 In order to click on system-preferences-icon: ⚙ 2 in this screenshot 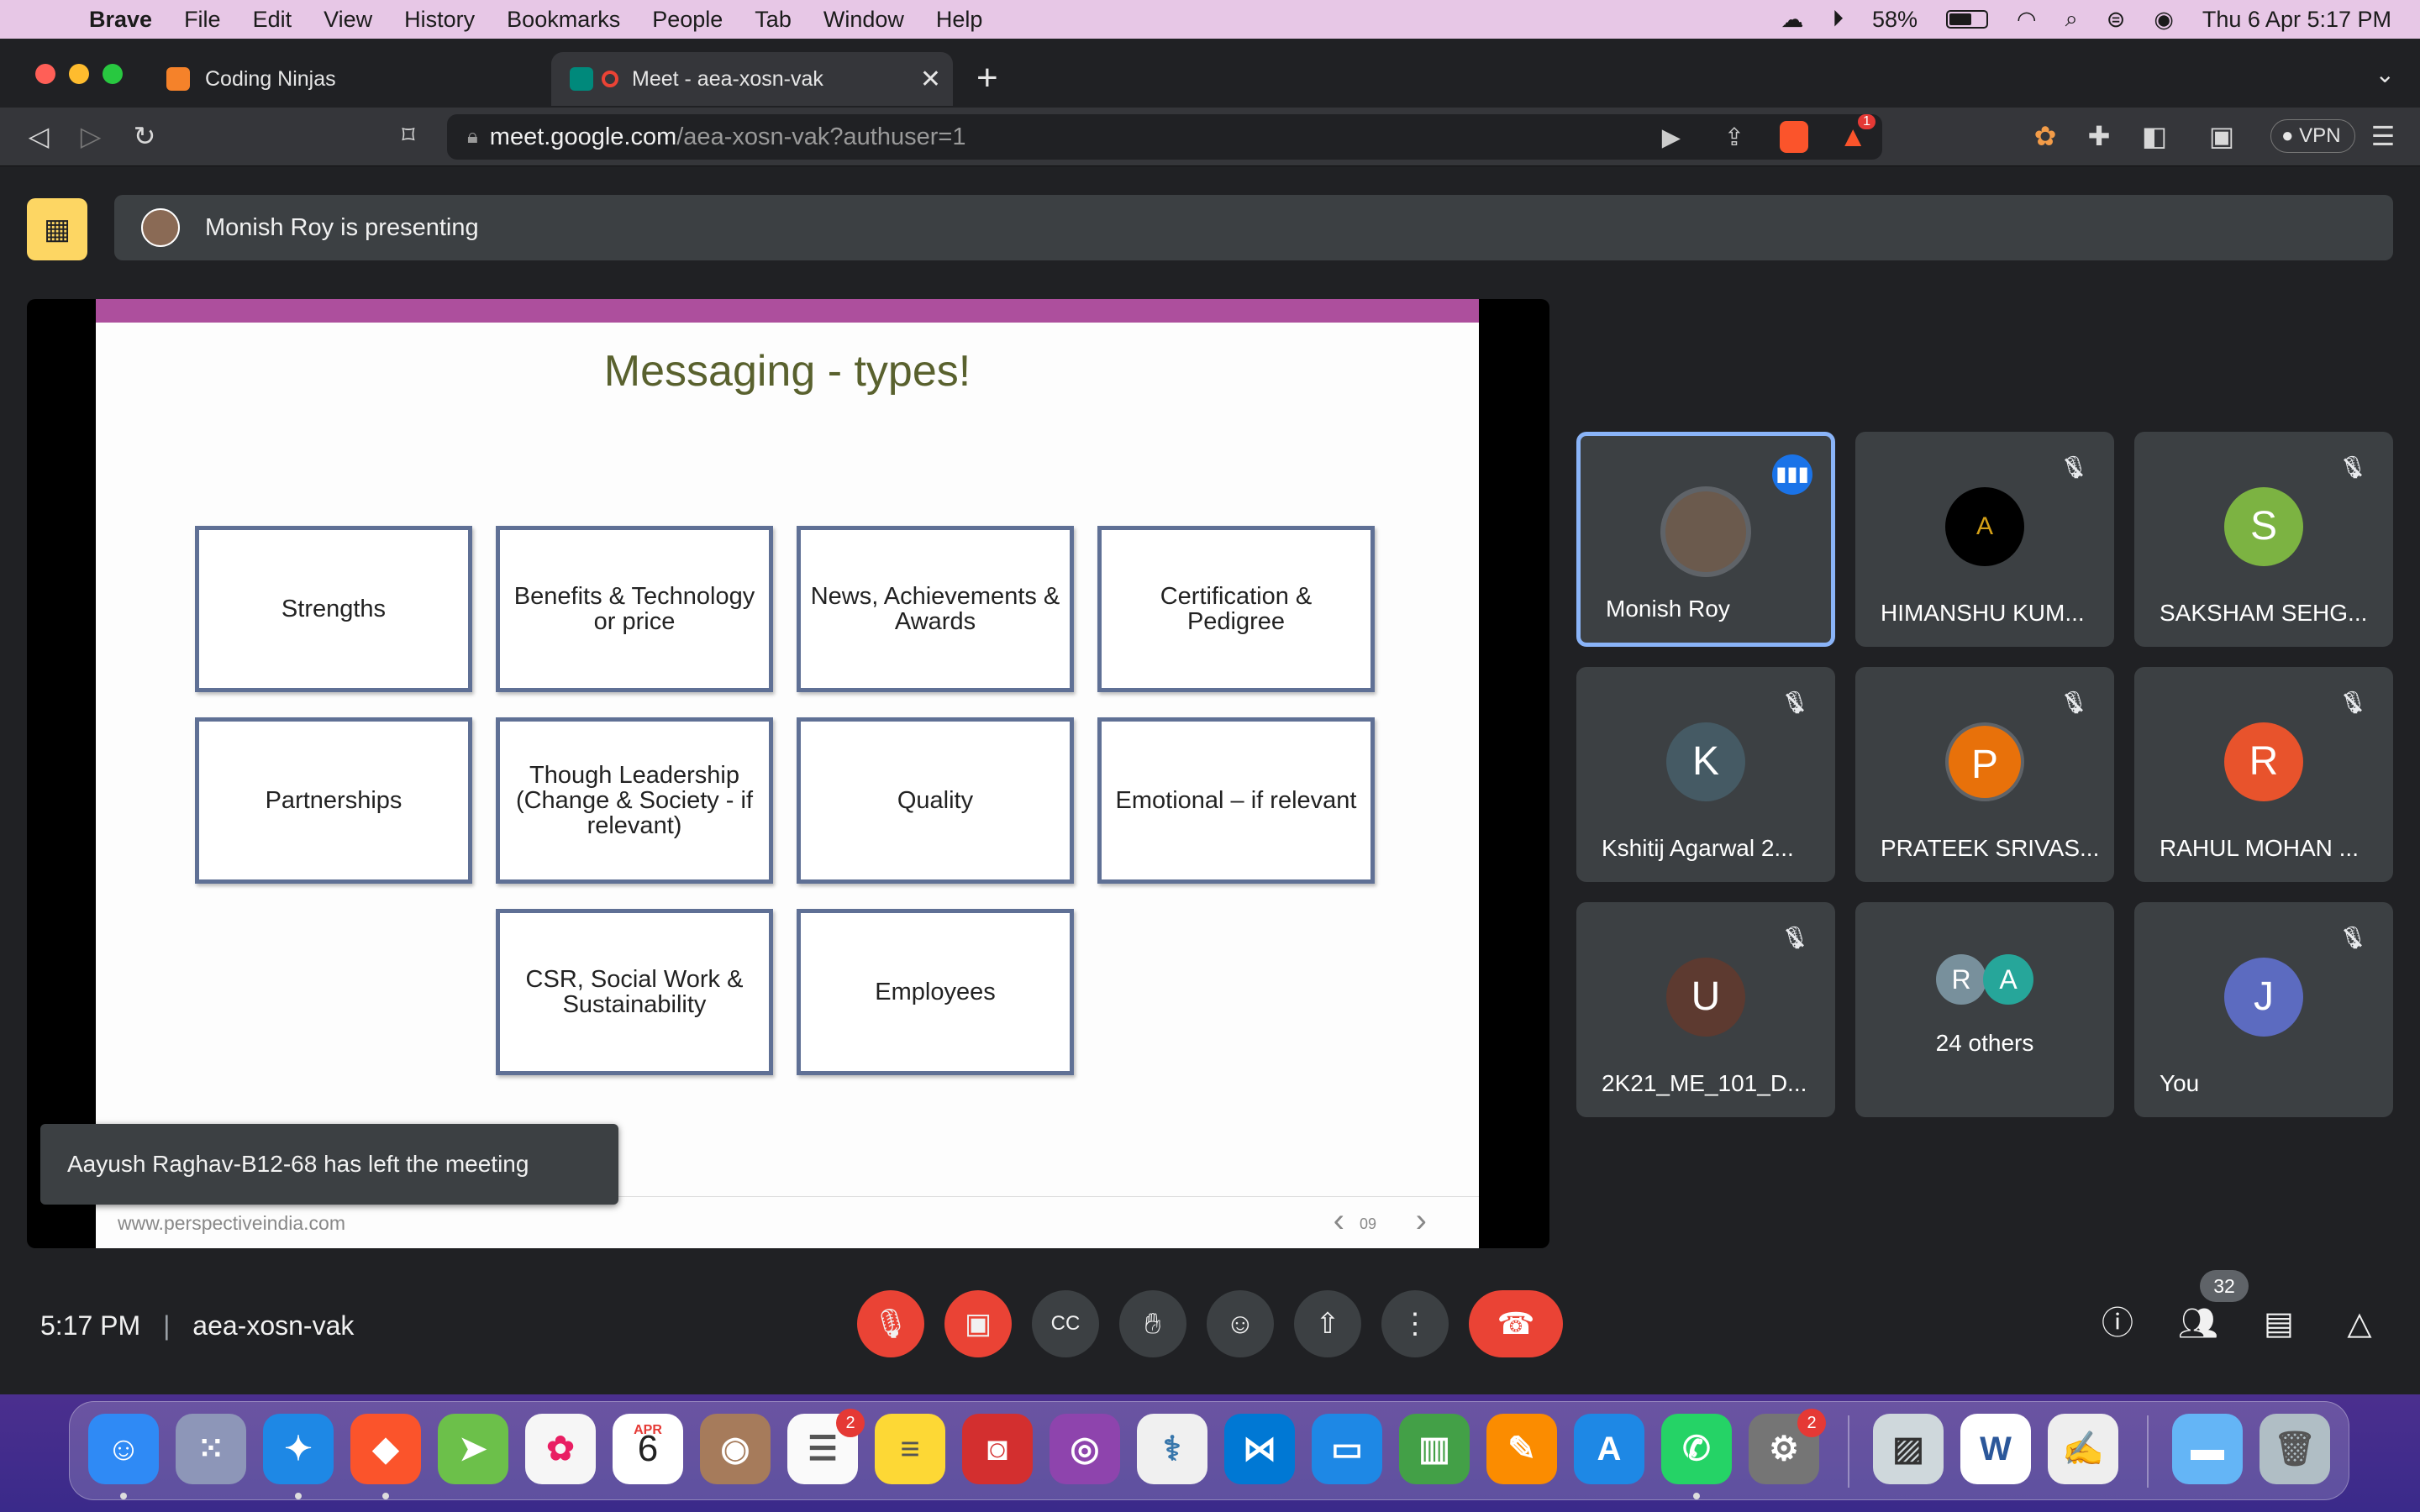, I will do `click(1788, 1446)`.